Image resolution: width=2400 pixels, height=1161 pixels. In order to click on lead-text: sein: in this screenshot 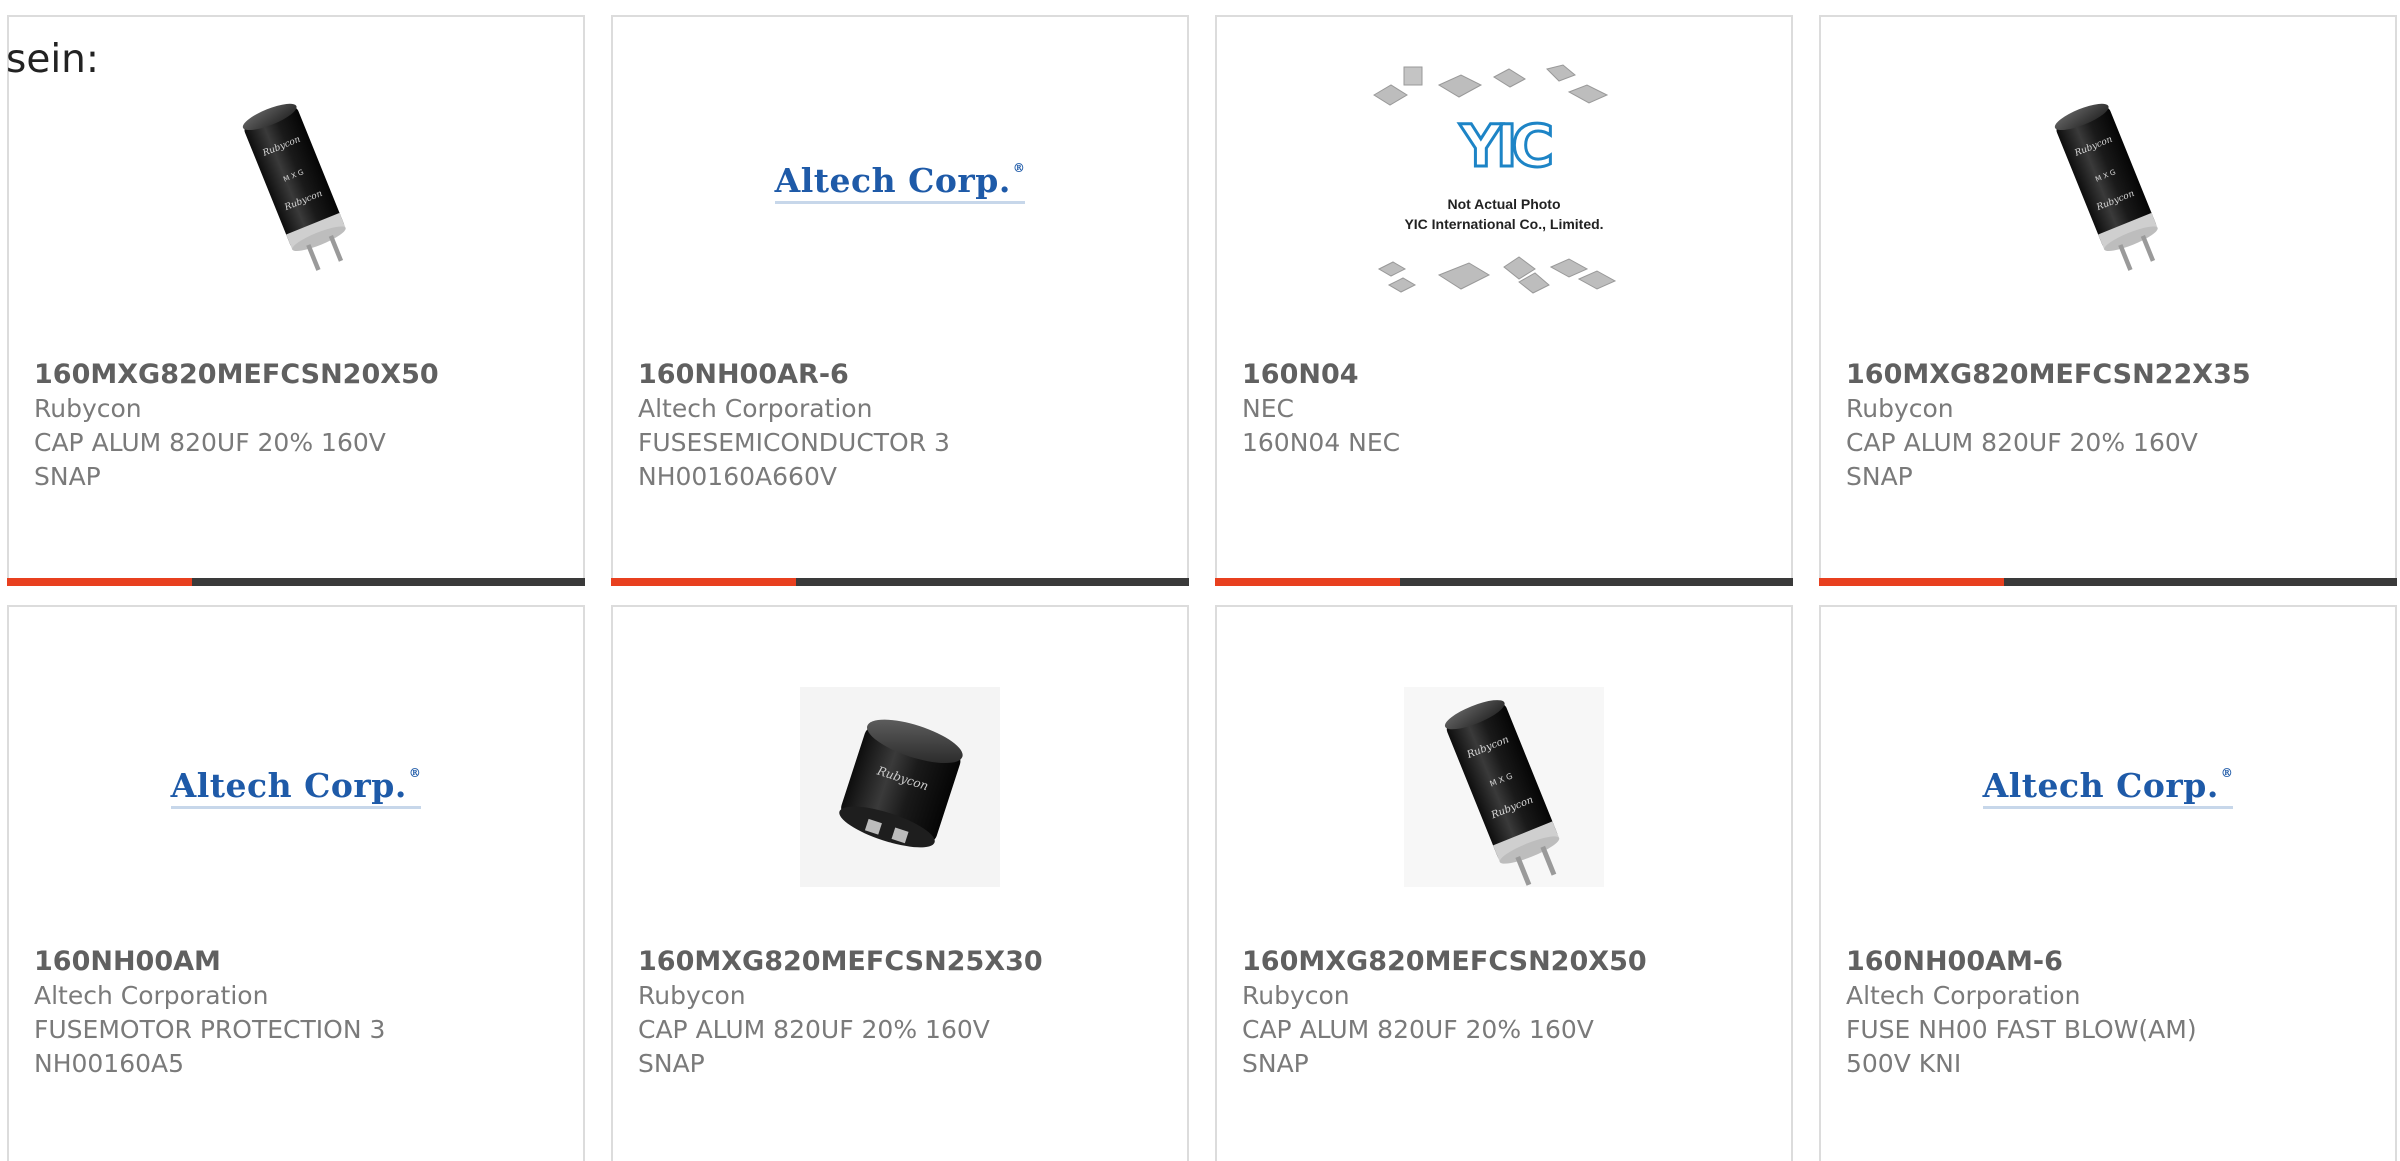, I will do `click(53, 59)`.